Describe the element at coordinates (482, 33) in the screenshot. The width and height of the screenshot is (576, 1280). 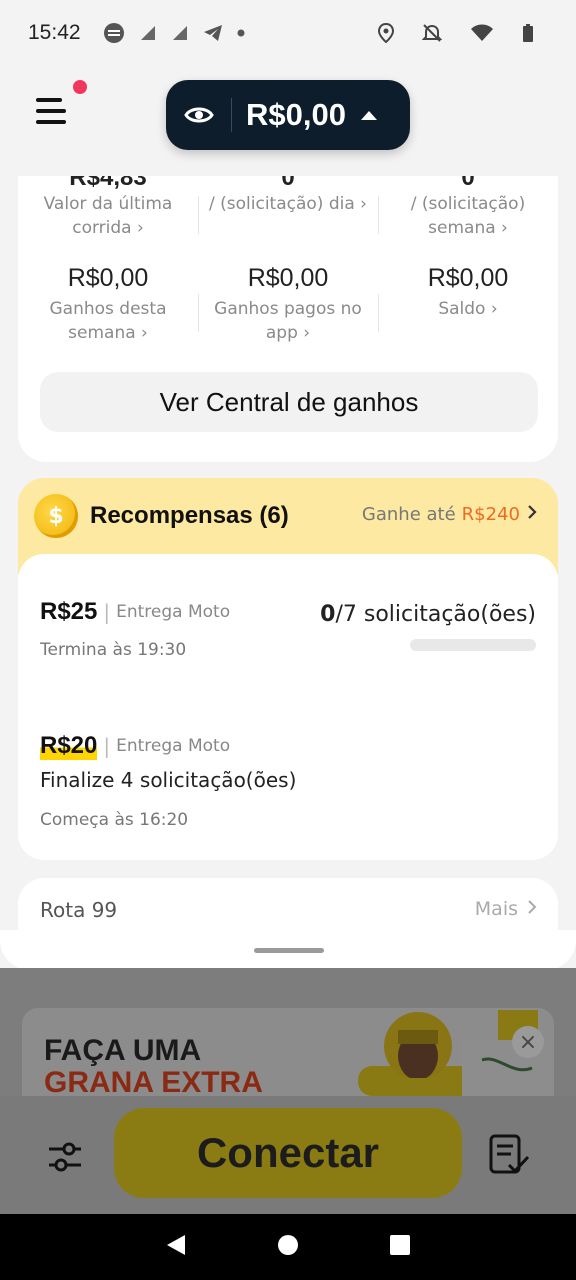
I see `wifi-icon` at that location.